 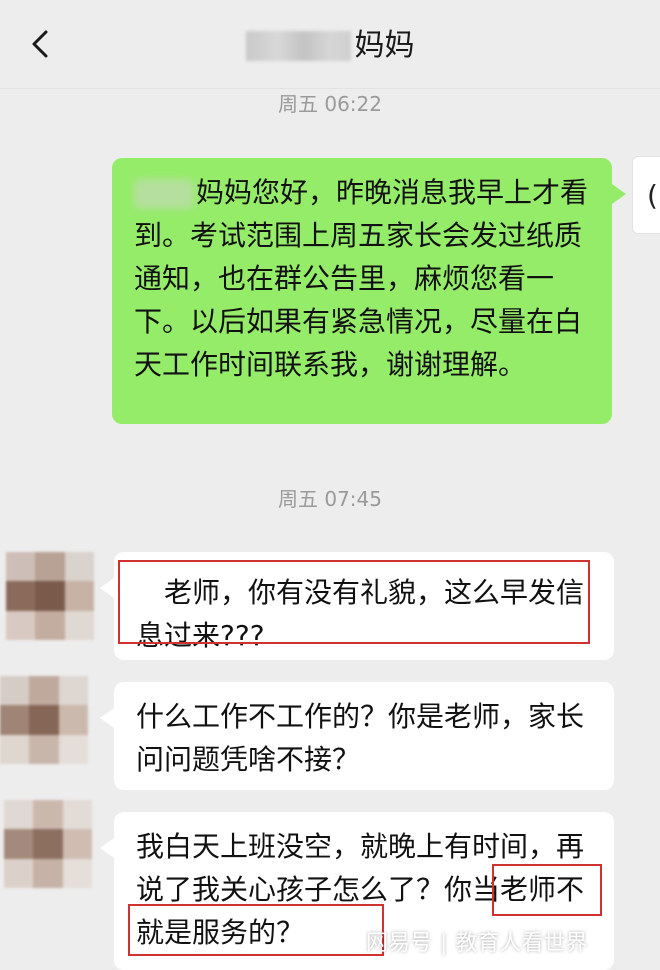 I want to click on message-bubble-received: 什么工作不工作的？你是老师，家长问问题凭啥不接？, so click(x=357, y=736).